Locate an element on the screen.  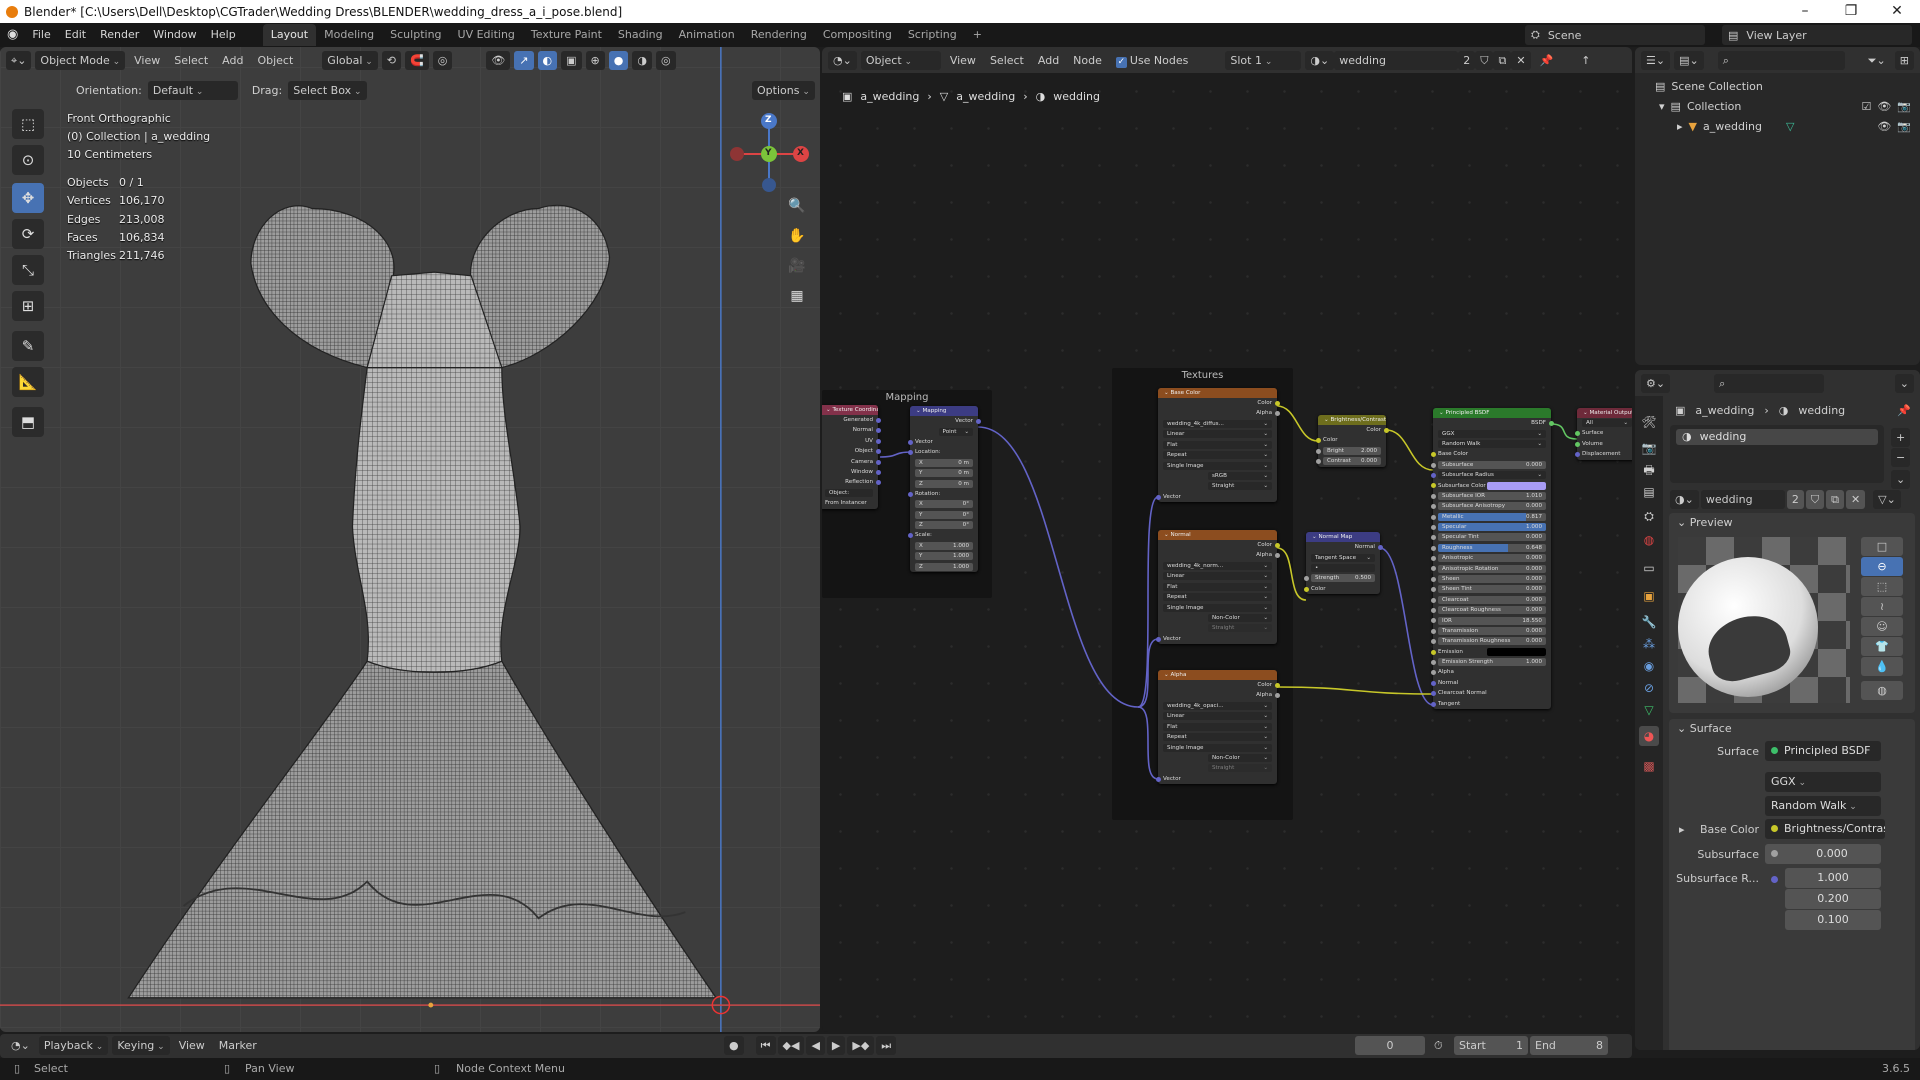
tab-compositing: Compositing is located at coordinates (857, 35).